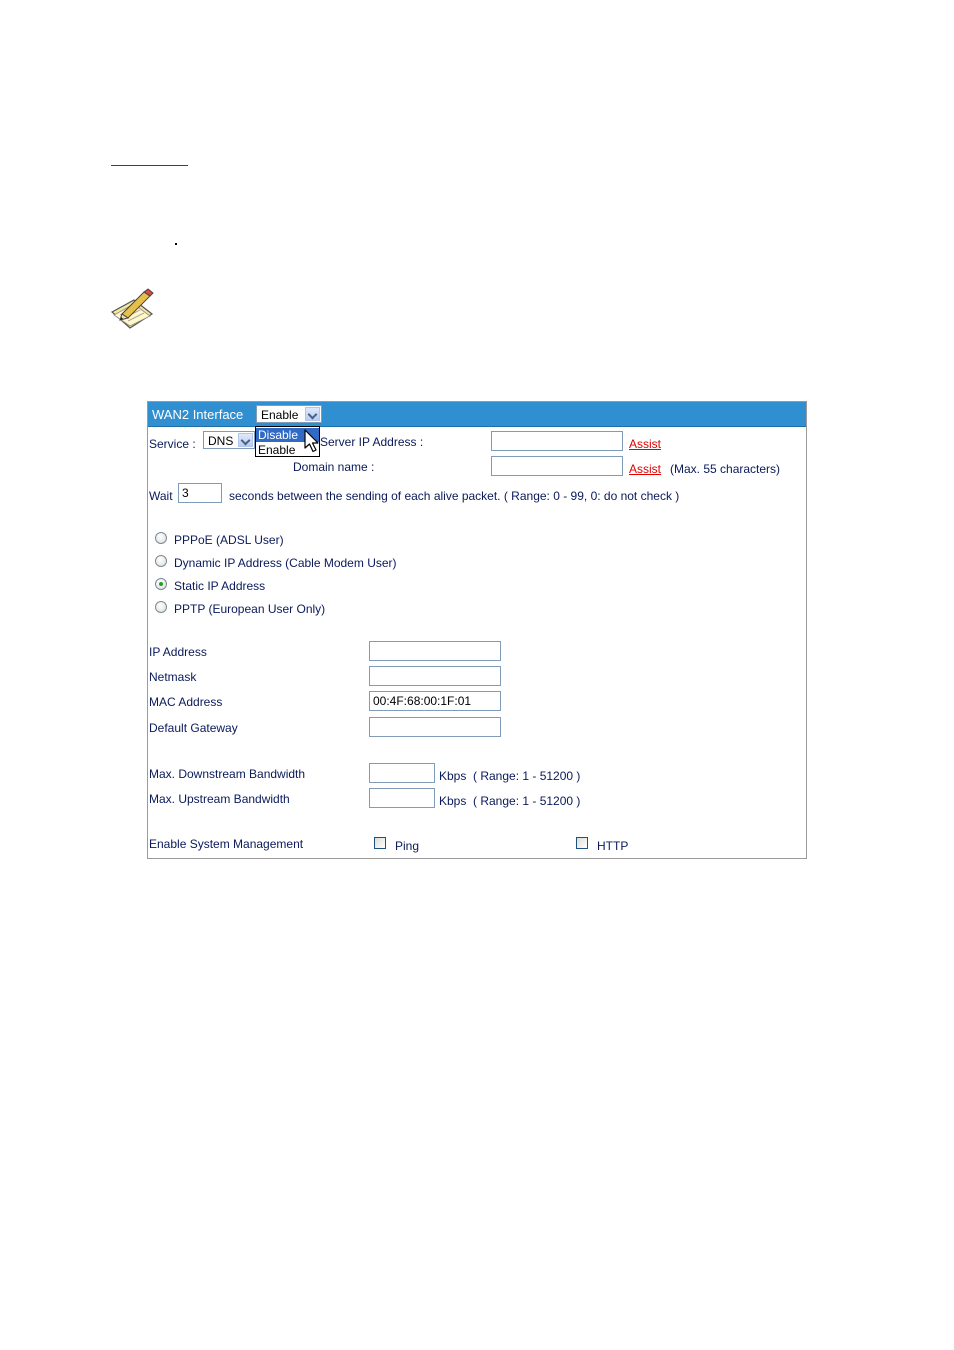 This screenshot has width=954, height=1350. I want to click on upstream-range: ( Range: 1 - 51200 ), so click(527, 801).